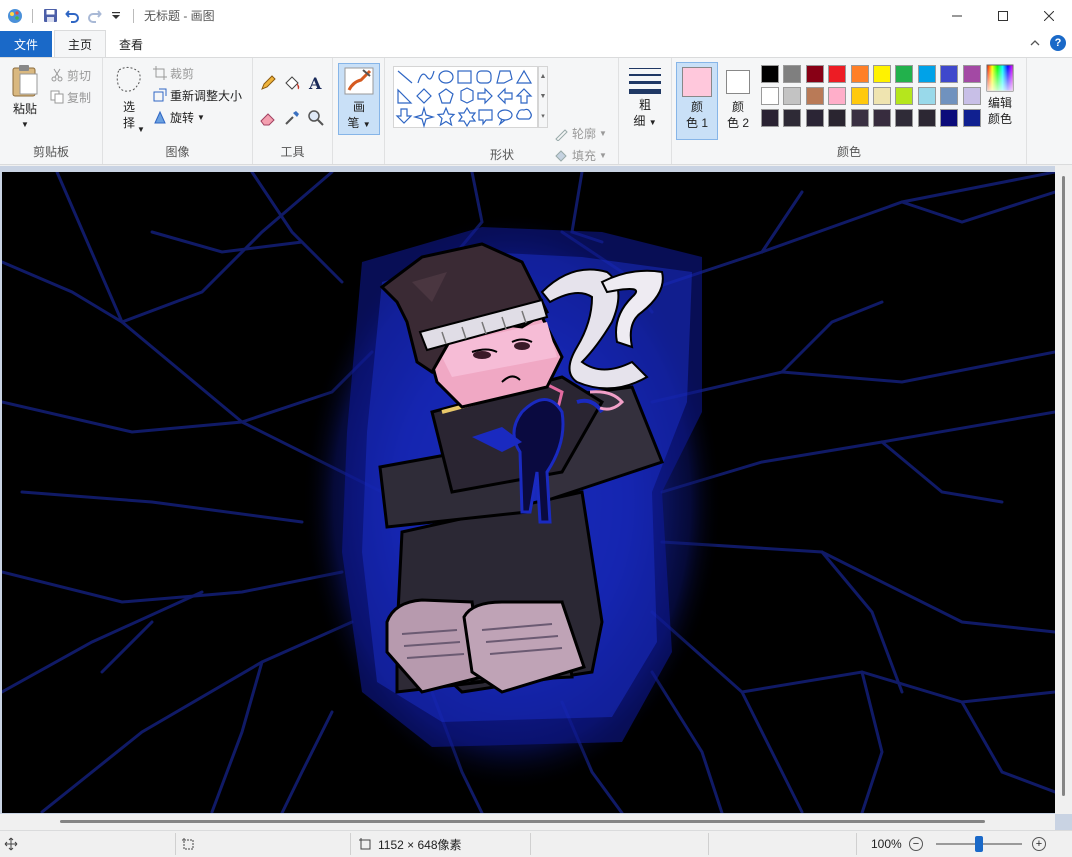 The image size is (1072, 857). What do you see at coordinates (1035, 43) in the screenshot?
I see `collapse-ribbon-icon` at bounding box center [1035, 43].